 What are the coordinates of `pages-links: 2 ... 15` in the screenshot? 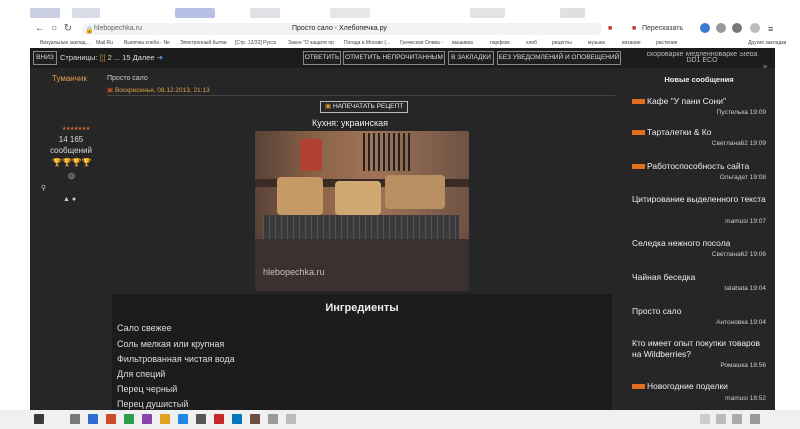 It's located at (119, 57).